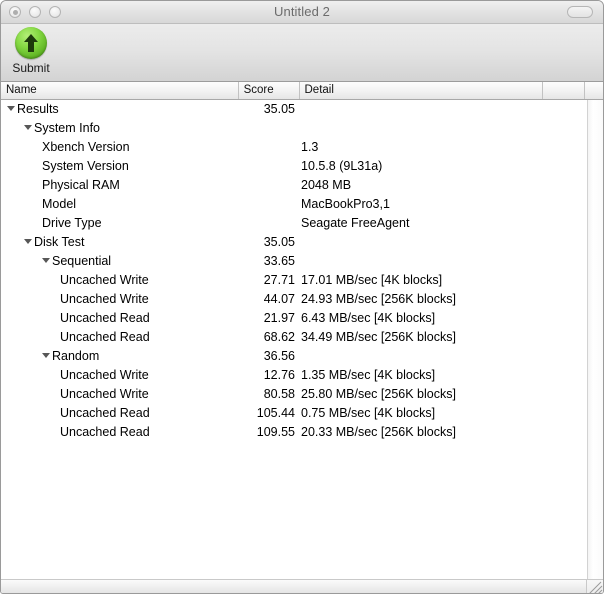  What do you see at coordinates (82, 261) in the screenshot?
I see `row-name-label: Sequential` at bounding box center [82, 261].